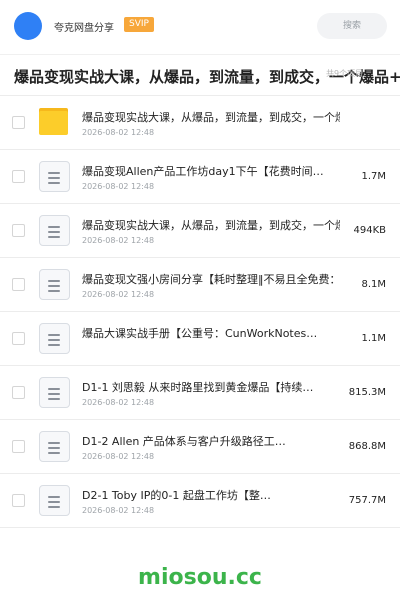 Image resolution: width=400 pixels, height=600 pixels. I want to click on item-count-label: 共9个项目, so click(345, 73).